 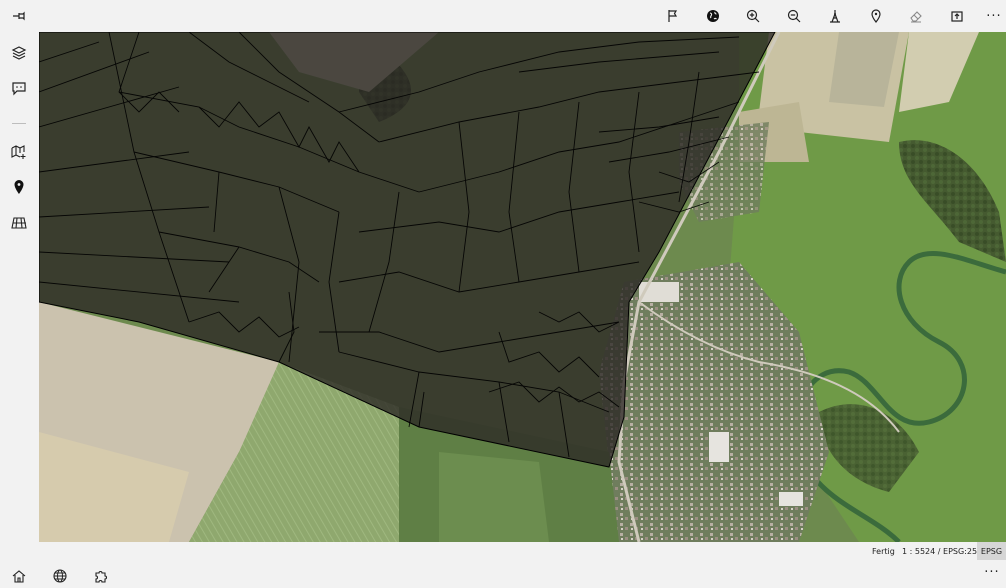 What do you see at coordinates (19, 123) in the screenshot?
I see `sidebar-divider` at bounding box center [19, 123].